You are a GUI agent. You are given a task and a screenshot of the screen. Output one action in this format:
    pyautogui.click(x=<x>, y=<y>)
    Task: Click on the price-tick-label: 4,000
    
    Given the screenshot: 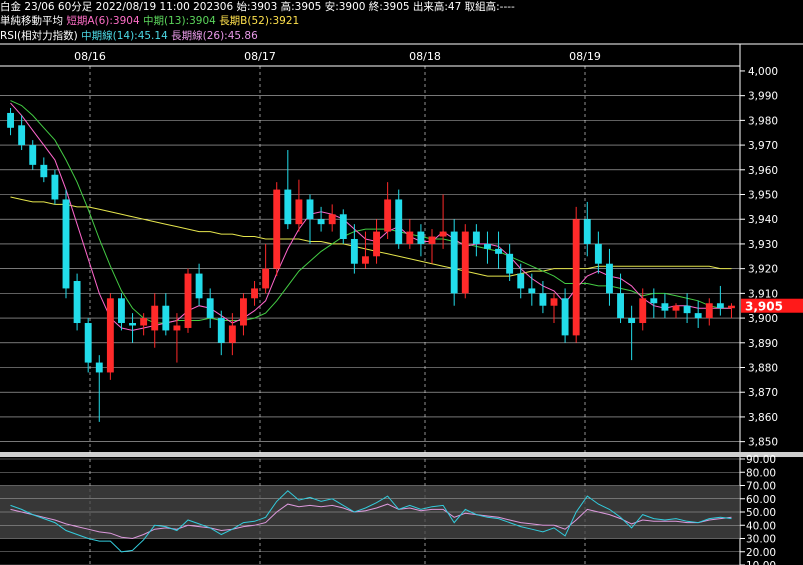 What is the action you would take?
    pyautogui.click(x=763, y=72)
    